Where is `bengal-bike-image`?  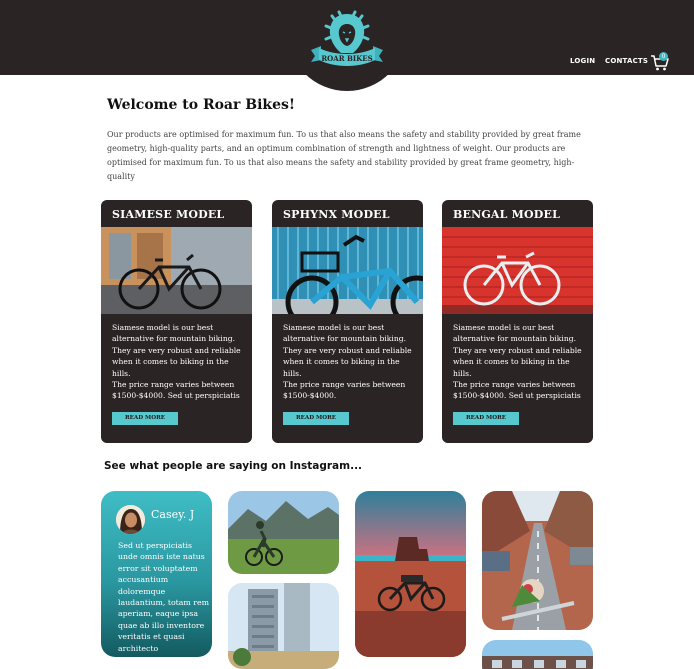 bengal-bike-image is located at coordinates (517, 270).